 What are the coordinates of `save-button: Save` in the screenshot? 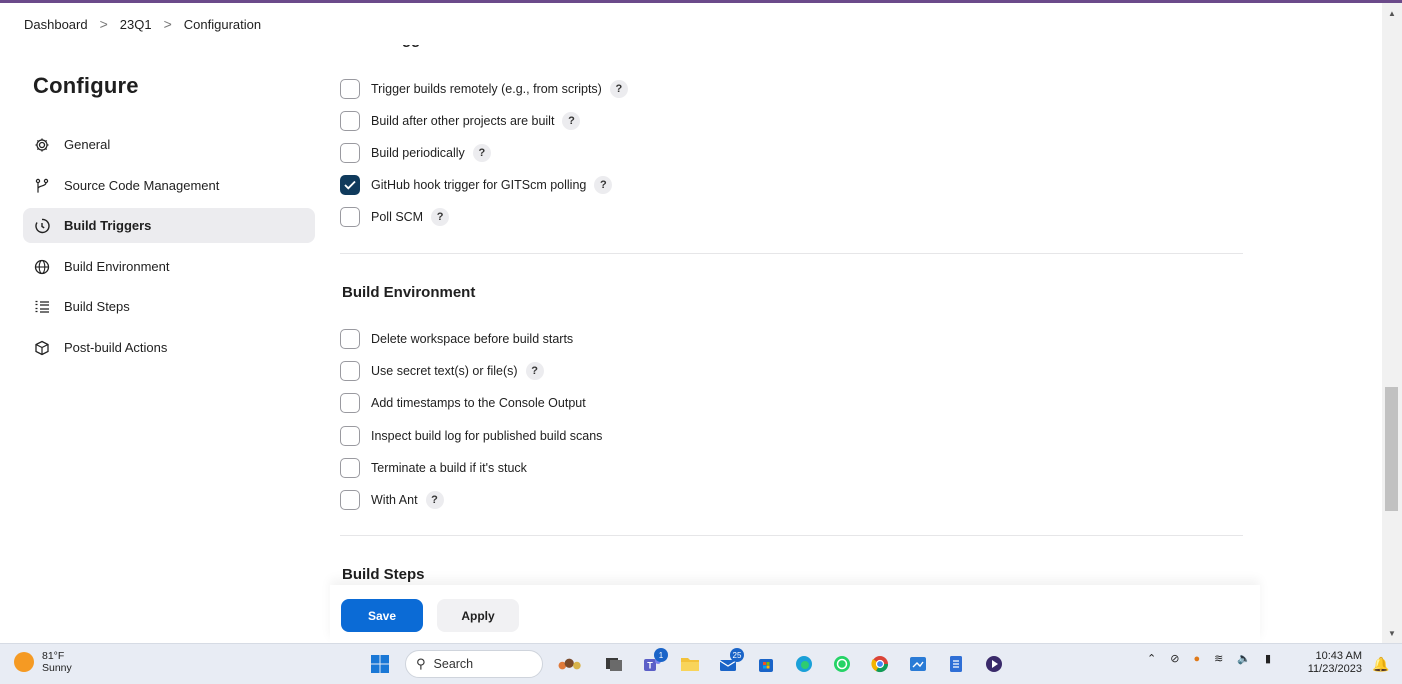 It's located at (382, 615).